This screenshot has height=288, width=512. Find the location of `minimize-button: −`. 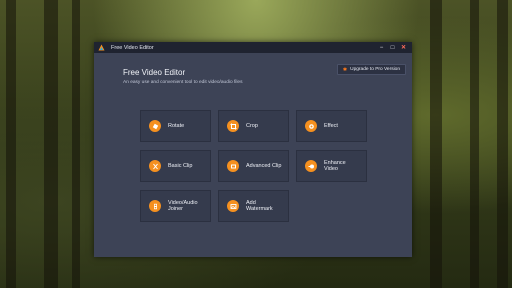

minimize-button: − is located at coordinates (381, 47).